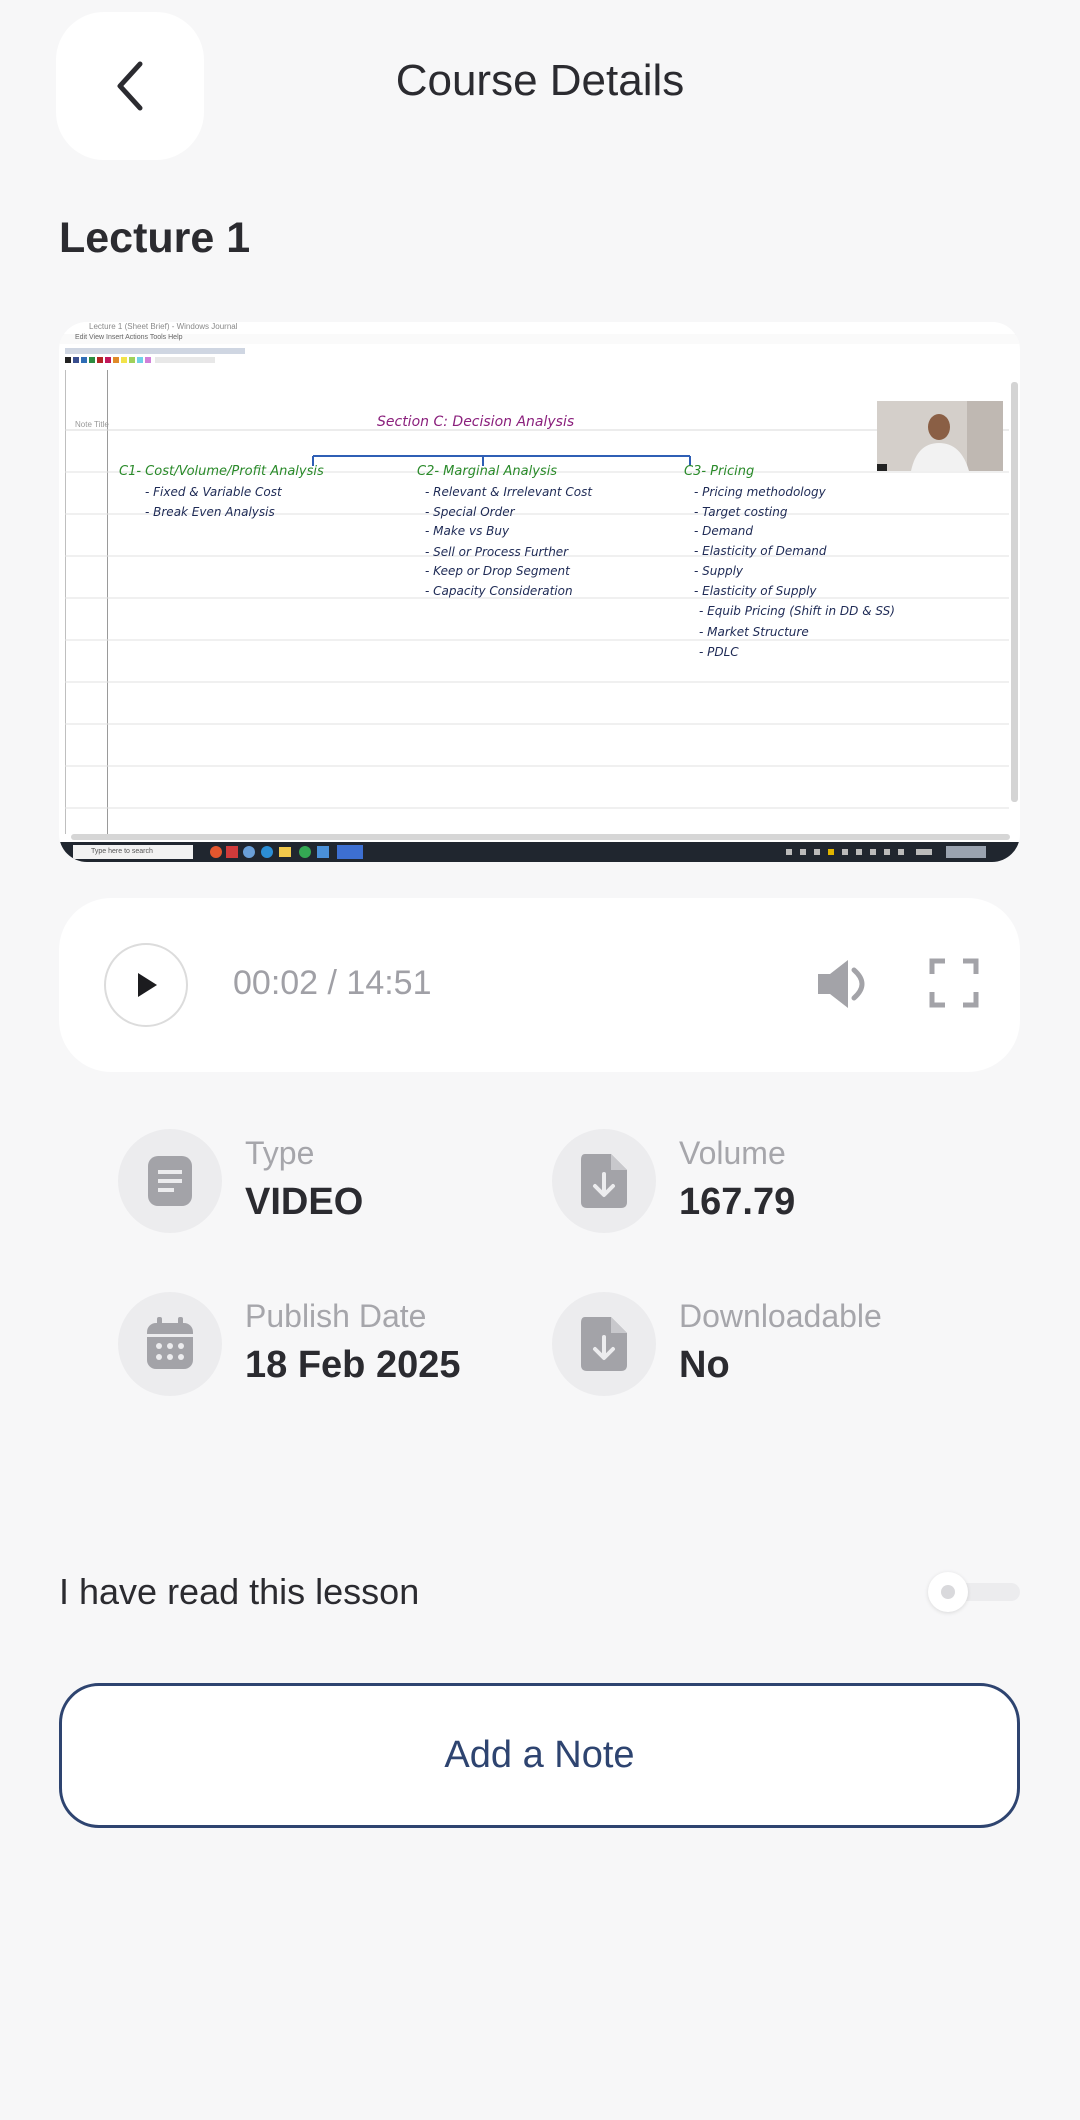 The image size is (1080, 2120). What do you see at coordinates (353, 1365) in the screenshot?
I see `publish-date-value: 18 Feb 2025` at bounding box center [353, 1365].